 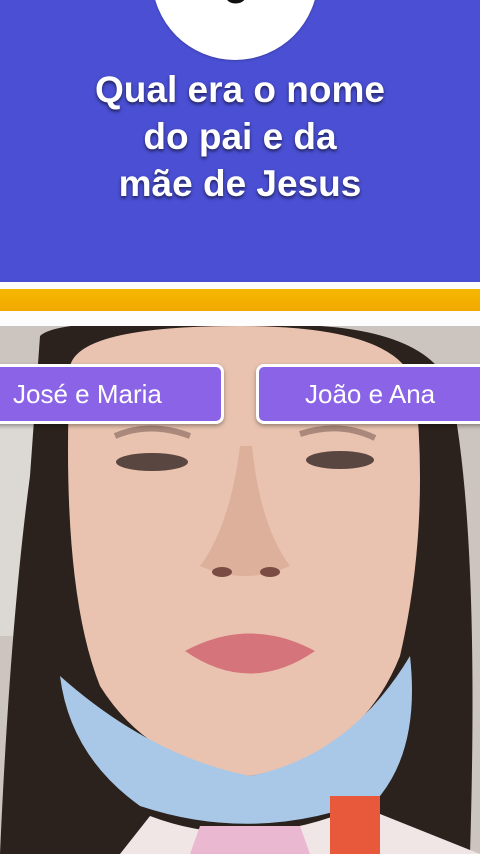 I want to click on question-line: do pai e da, so click(x=240, y=136).